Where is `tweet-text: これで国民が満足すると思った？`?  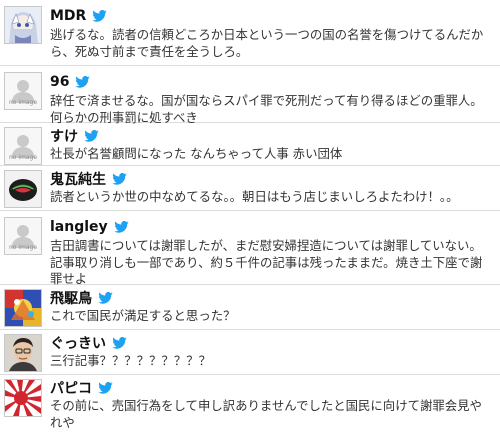 tweet-text: これで国民が満足すると思った？ is located at coordinates (143, 315).